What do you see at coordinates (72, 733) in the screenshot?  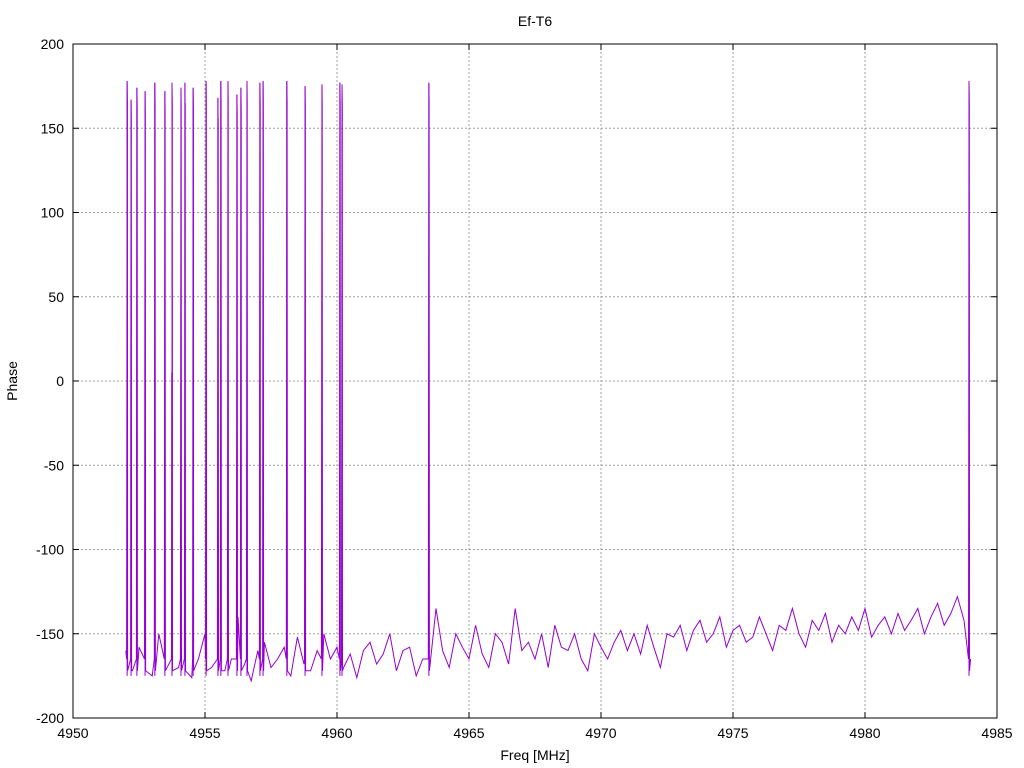 I see `x-tick-label: 4950` at bounding box center [72, 733].